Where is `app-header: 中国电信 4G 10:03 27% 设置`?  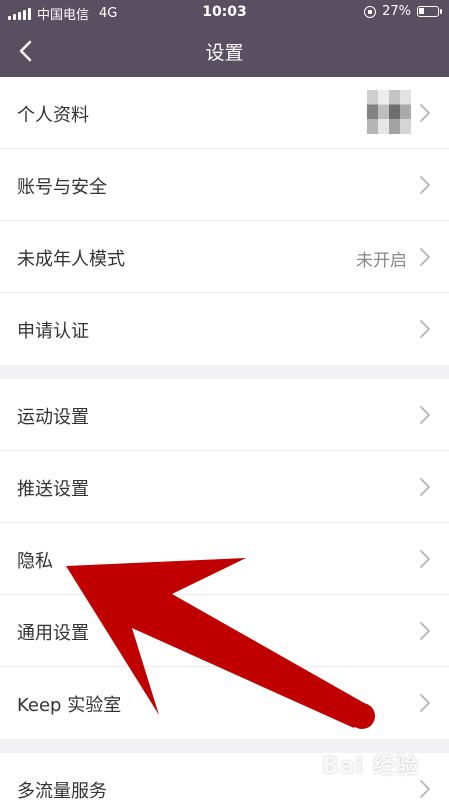 app-header: 中国电信 4G 10:03 27% 设置 is located at coordinates (224, 38).